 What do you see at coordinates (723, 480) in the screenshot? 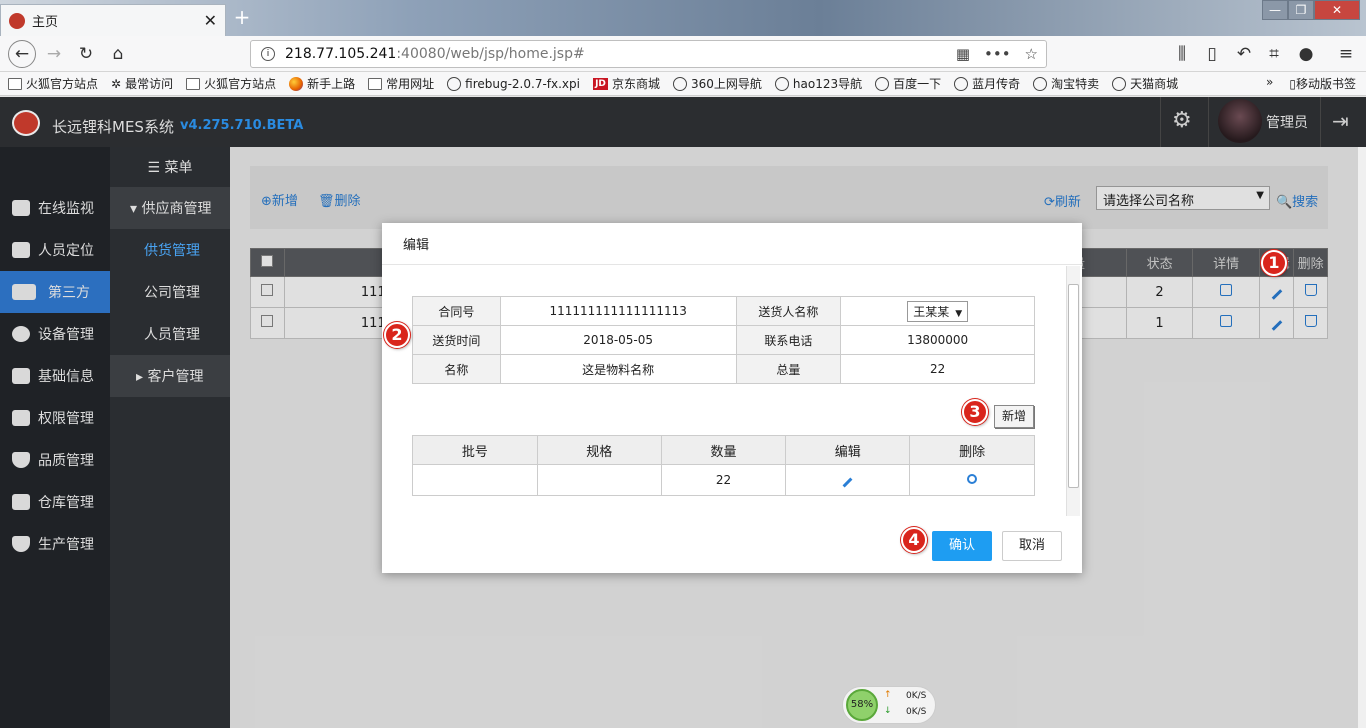
I see `table-row: 22` at bounding box center [723, 480].